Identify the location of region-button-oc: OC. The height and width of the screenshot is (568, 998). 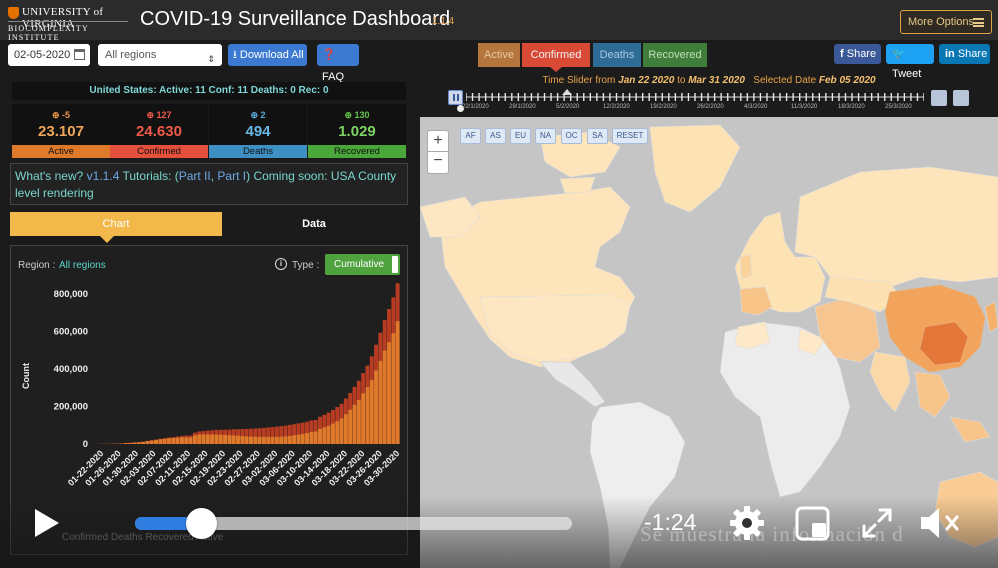
(571, 136).